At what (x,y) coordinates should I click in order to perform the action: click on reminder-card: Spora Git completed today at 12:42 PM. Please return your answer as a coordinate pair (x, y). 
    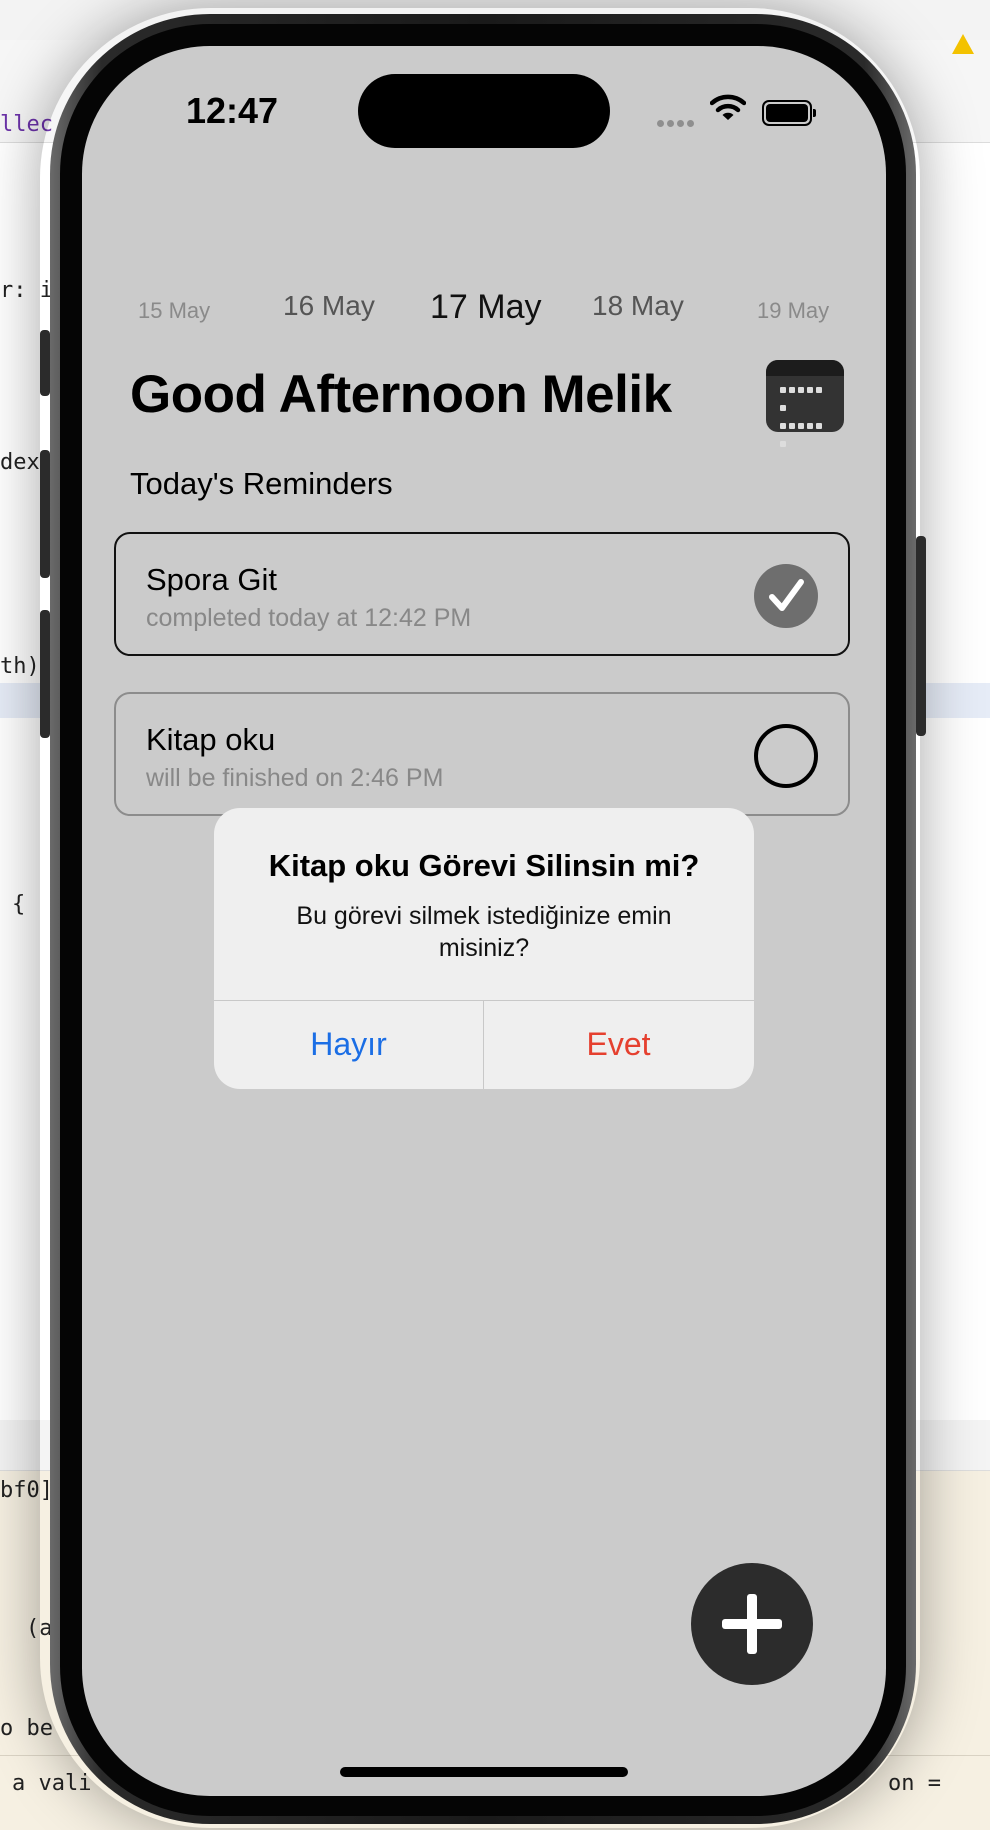
    Looking at the image, I should click on (482, 594).